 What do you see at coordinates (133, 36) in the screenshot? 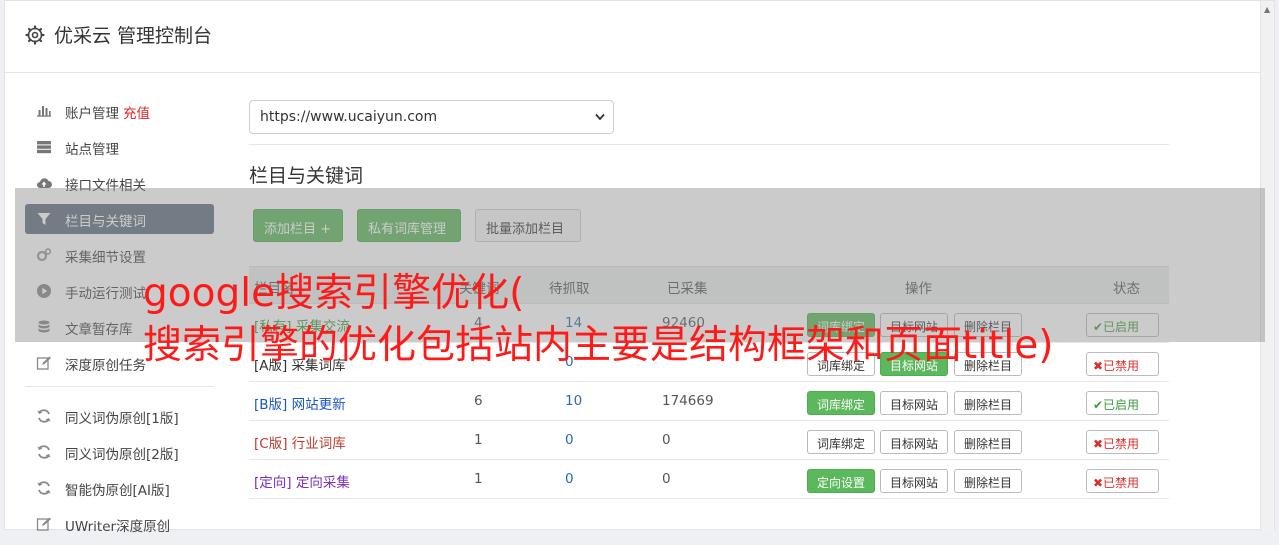
I see `page-title: 优采云 管理控制台` at bounding box center [133, 36].